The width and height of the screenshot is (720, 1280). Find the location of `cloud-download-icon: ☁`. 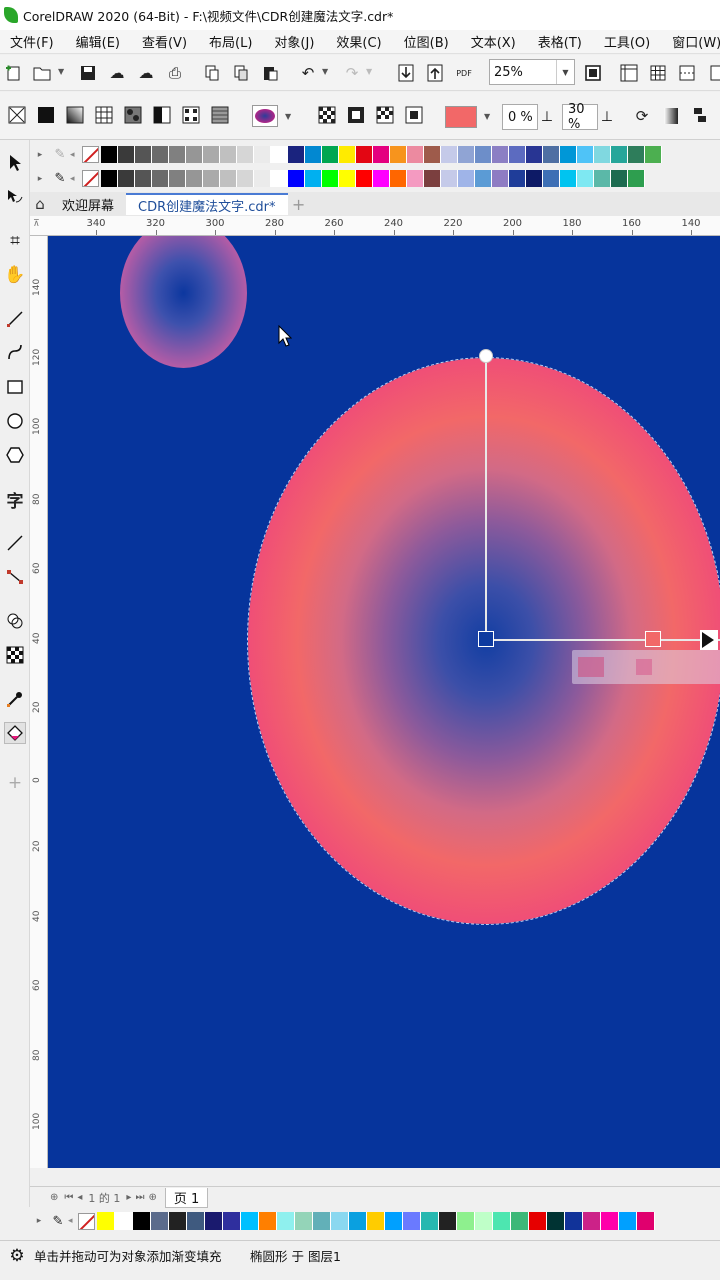

cloud-download-icon: ☁ is located at coordinates (146, 73).